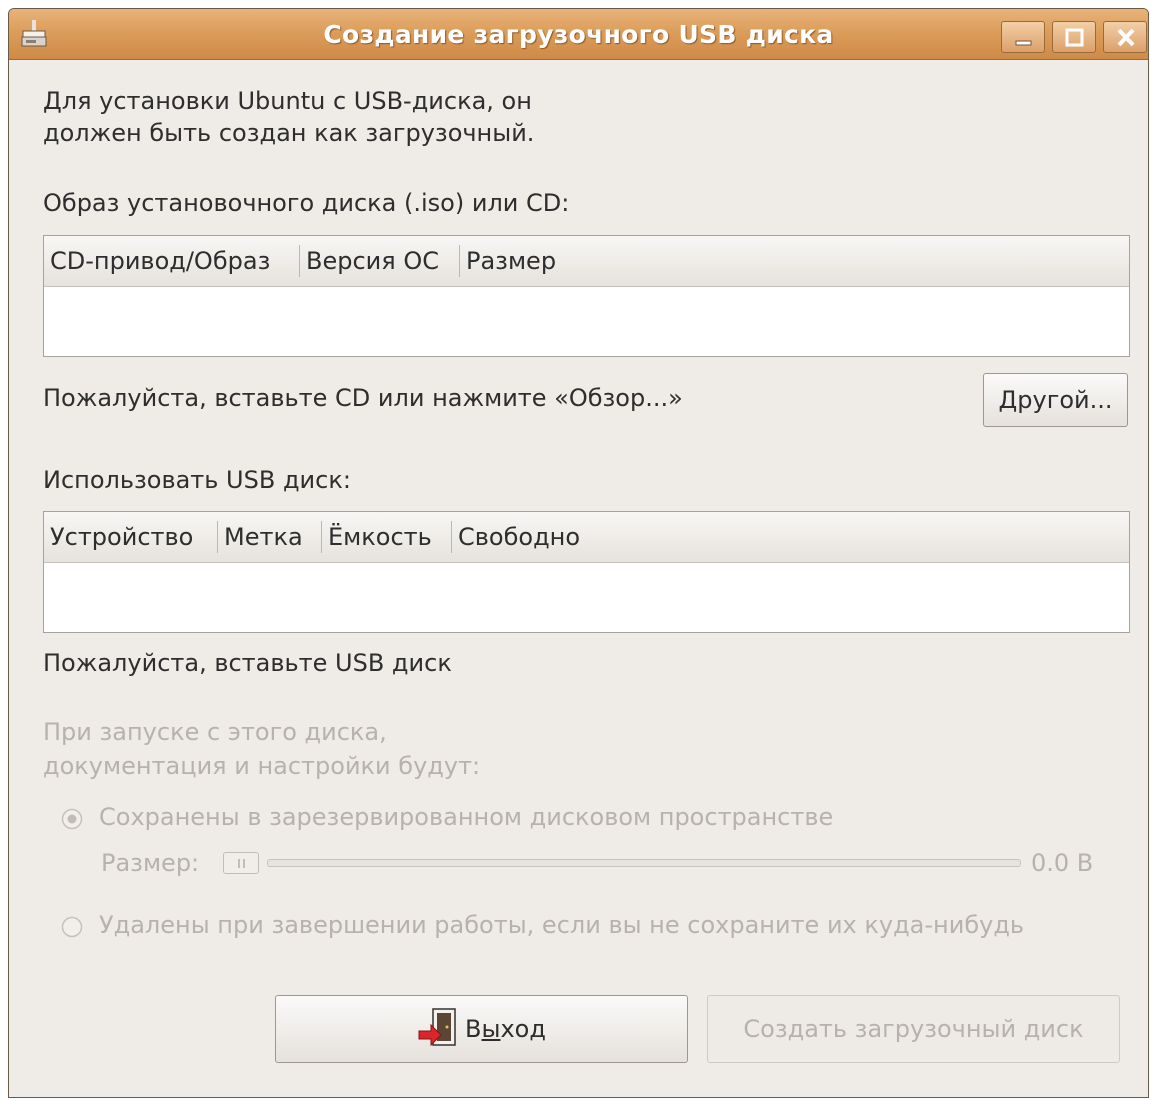 This screenshot has height=1100, width=1151. Describe the element at coordinates (380, 261) in the screenshot. I see `column-header-os-version: Версия ОС` at that location.